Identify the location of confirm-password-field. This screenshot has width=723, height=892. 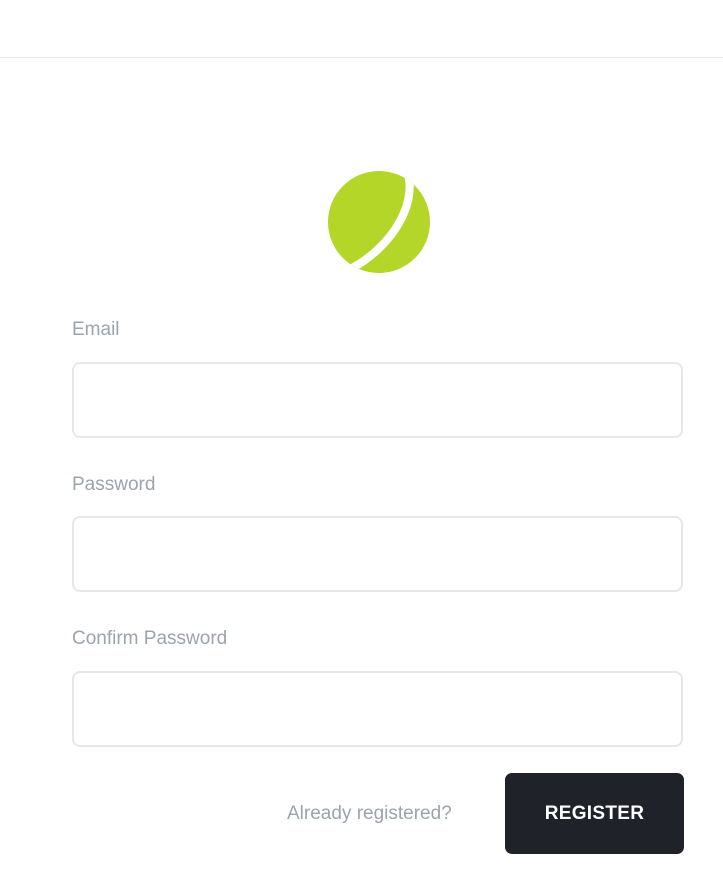
(377, 709).